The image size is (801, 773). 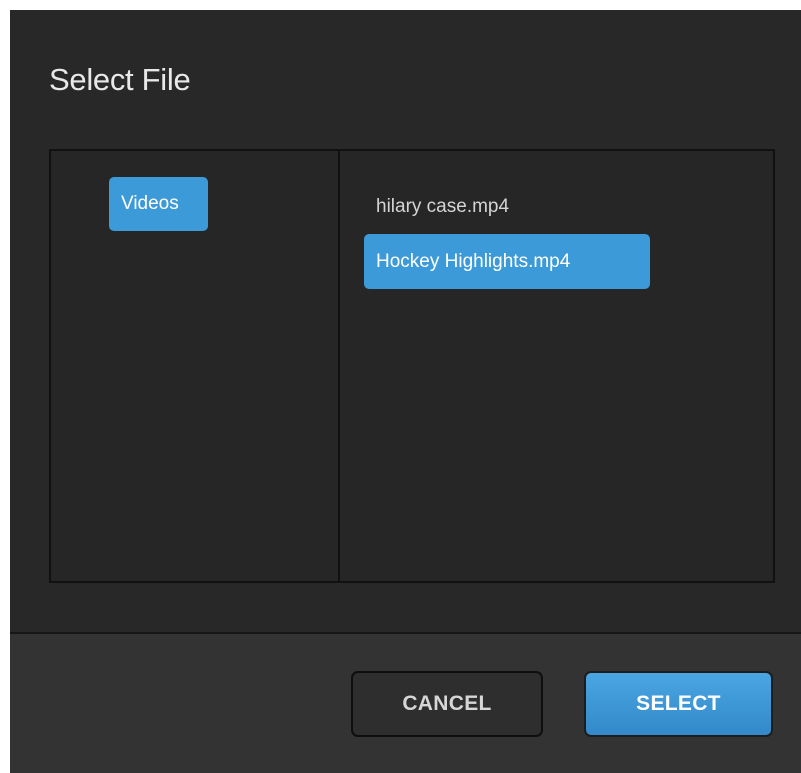 I want to click on dialog-title: Select File, so click(x=120, y=79).